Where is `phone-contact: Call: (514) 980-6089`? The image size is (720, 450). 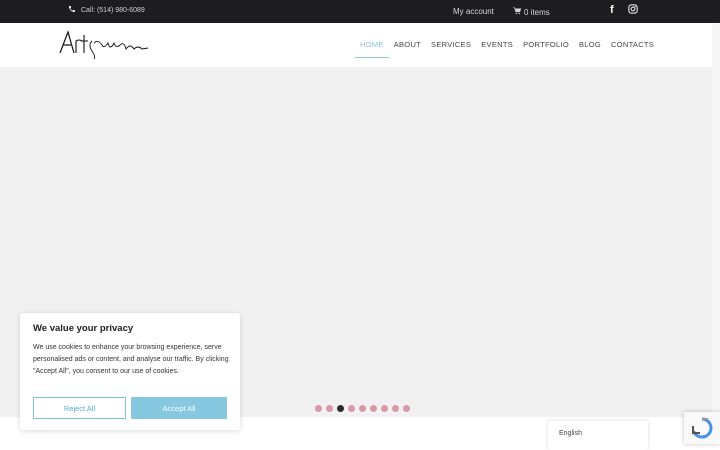
phone-contact: Call: (514) 980-6089 is located at coordinates (106, 10).